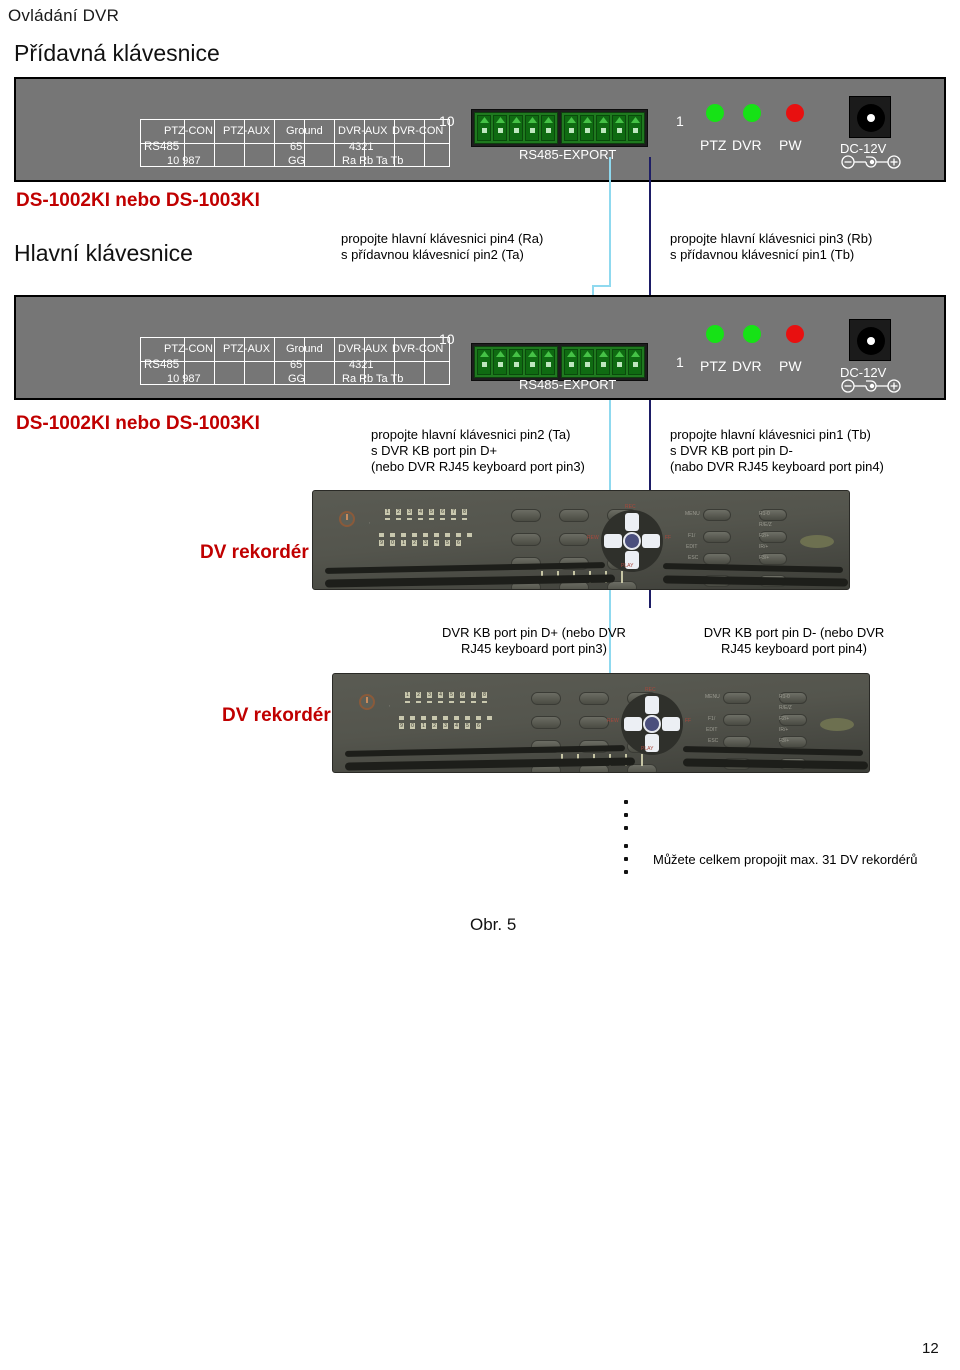 The width and height of the screenshot is (960, 1370). I want to click on channel-led-row-bottom: 90123456, so click(420, 543).